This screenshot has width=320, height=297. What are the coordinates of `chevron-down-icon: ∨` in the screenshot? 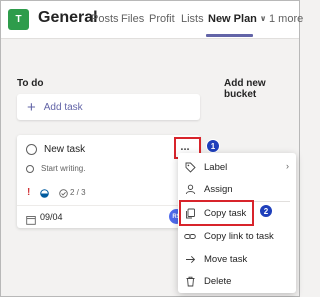 It's located at (263, 18).